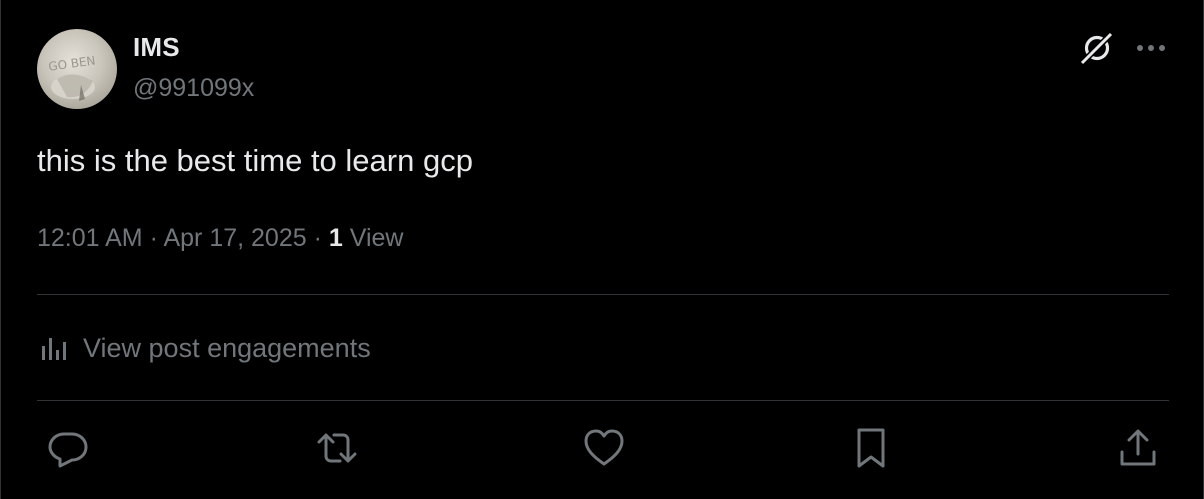 The width and height of the screenshot is (1204, 499). I want to click on like-button, so click(604, 448).